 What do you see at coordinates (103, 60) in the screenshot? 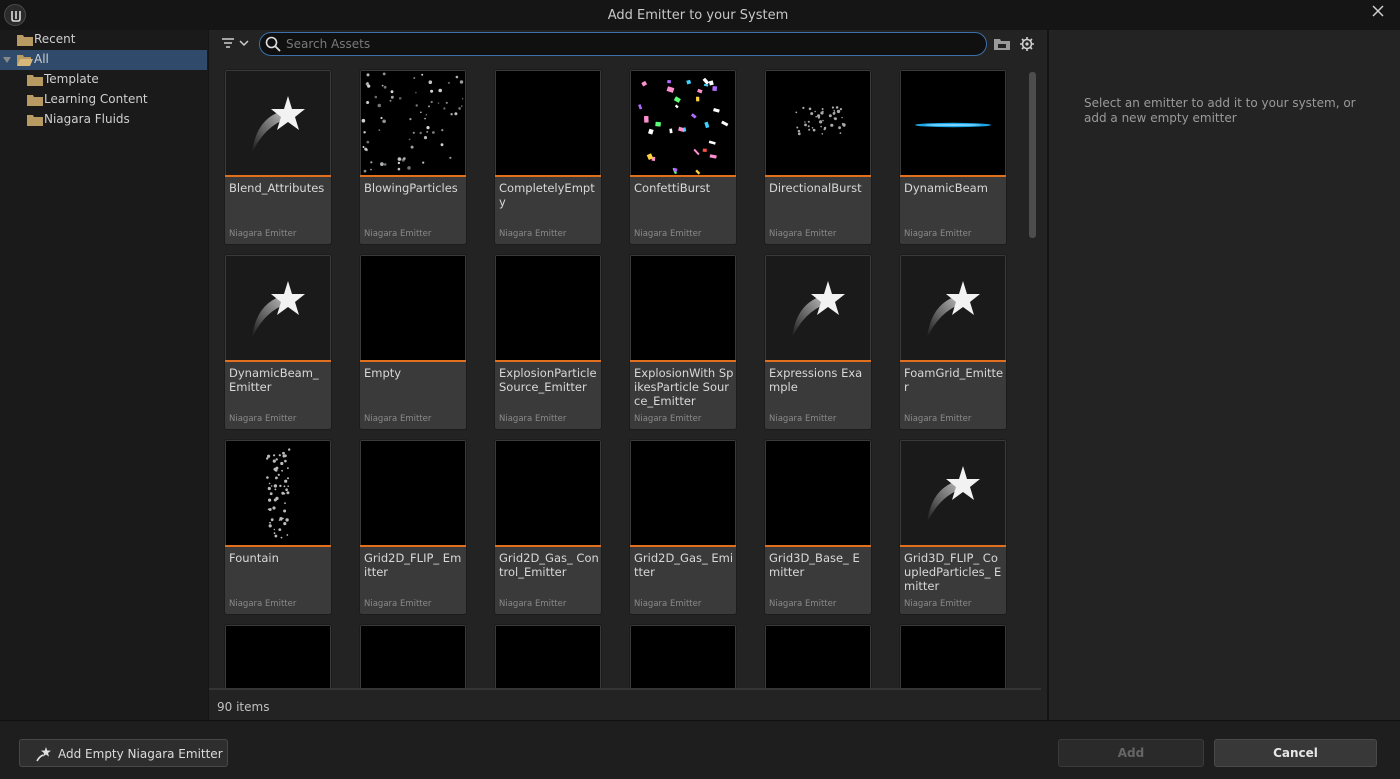
I see `tree-item-all: All` at bounding box center [103, 60].